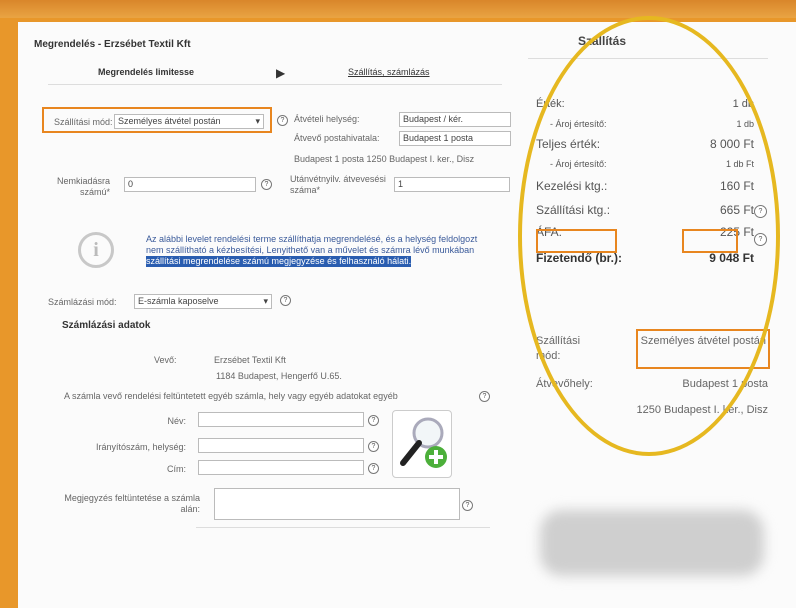 The width and height of the screenshot is (796, 608). Describe the element at coordinates (337, 138) in the screenshot. I see `office-label: Átvevő postahivatala:` at that location.